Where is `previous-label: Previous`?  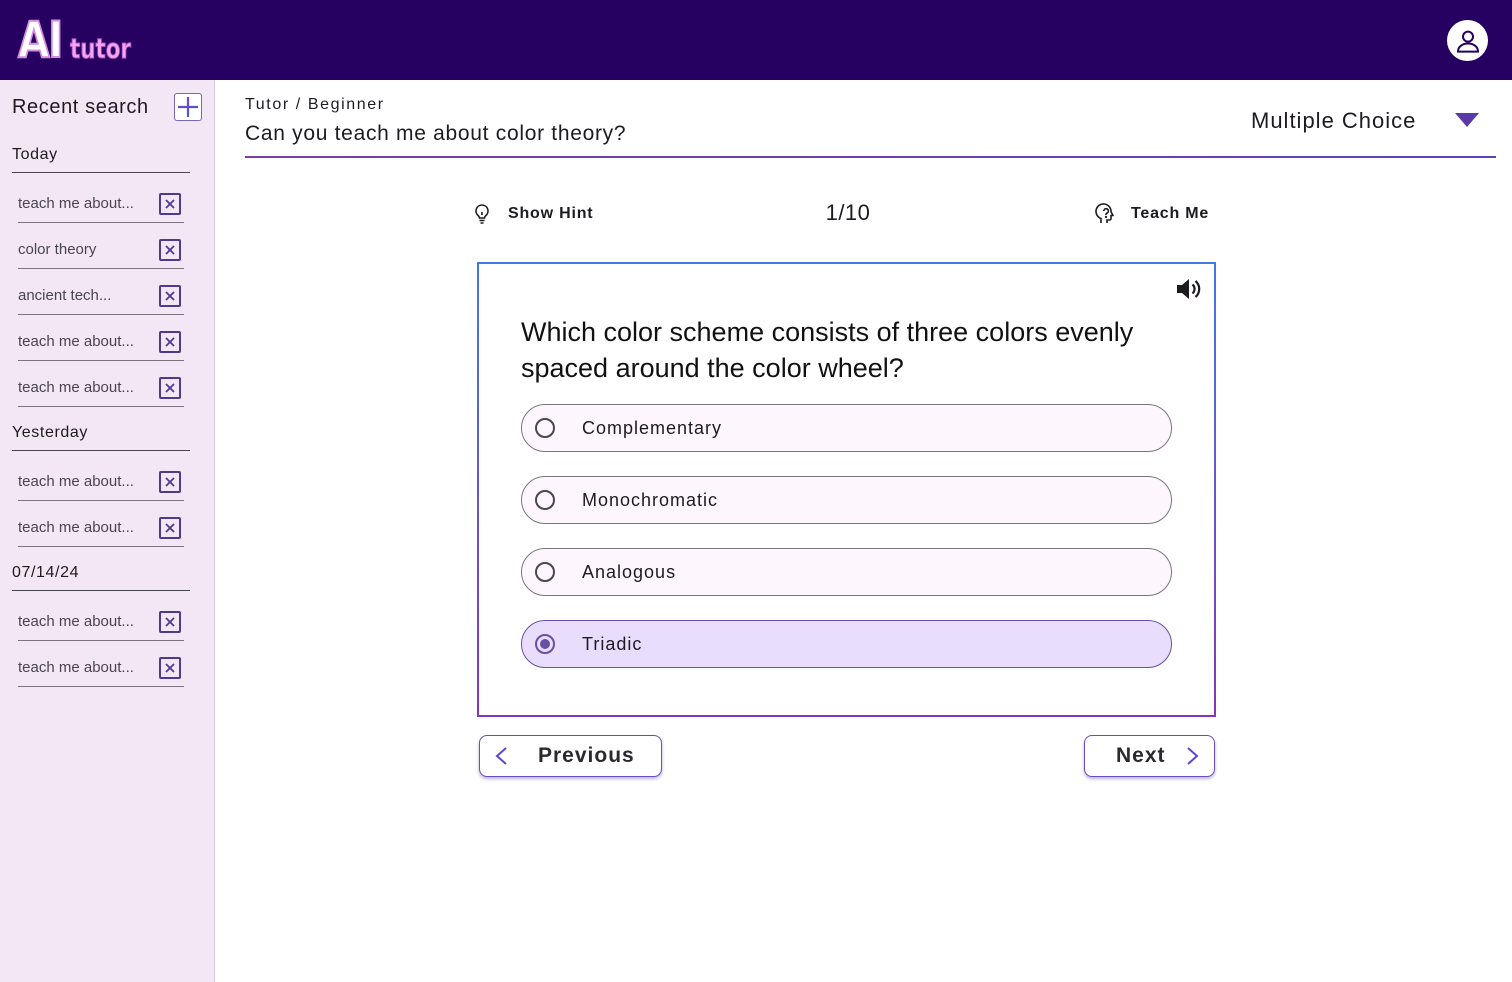 previous-label: Previous is located at coordinates (586, 755).